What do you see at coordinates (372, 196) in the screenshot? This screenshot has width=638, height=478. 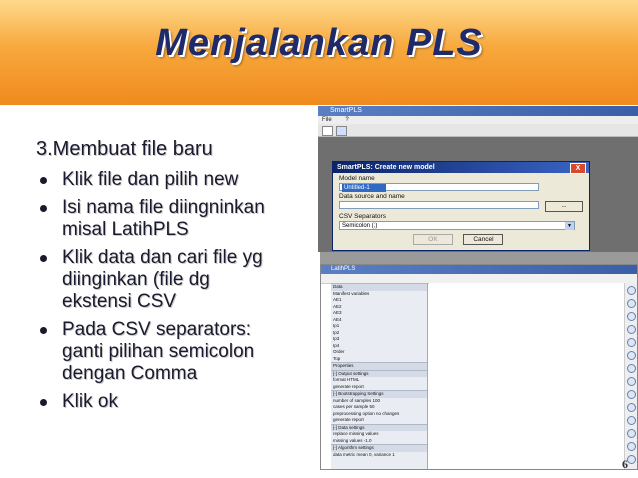 I see `data-source-label: Data source and name` at bounding box center [372, 196].